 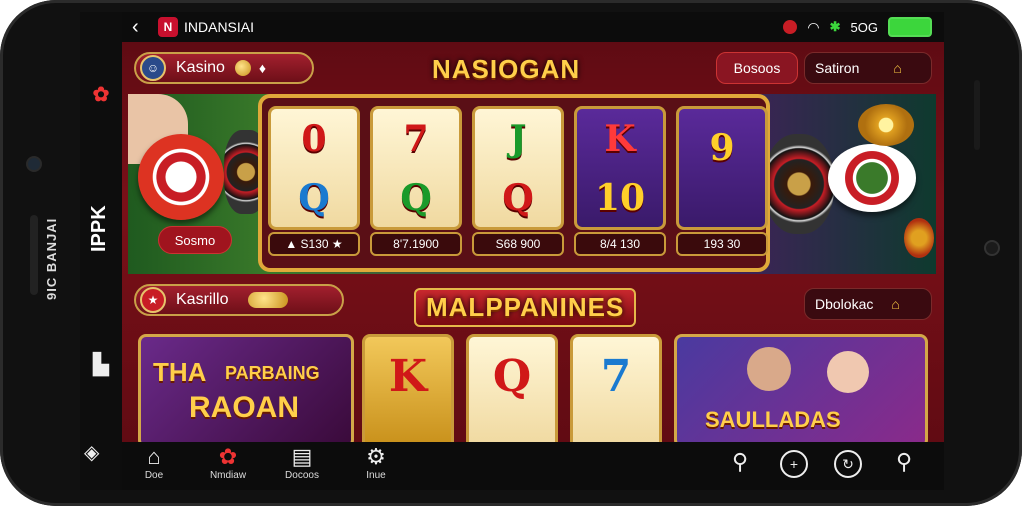 What do you see at coordinates (219, 27) in the screenshot?
I see `app-title: INDANSIAI` at bounding box center [219, 27].